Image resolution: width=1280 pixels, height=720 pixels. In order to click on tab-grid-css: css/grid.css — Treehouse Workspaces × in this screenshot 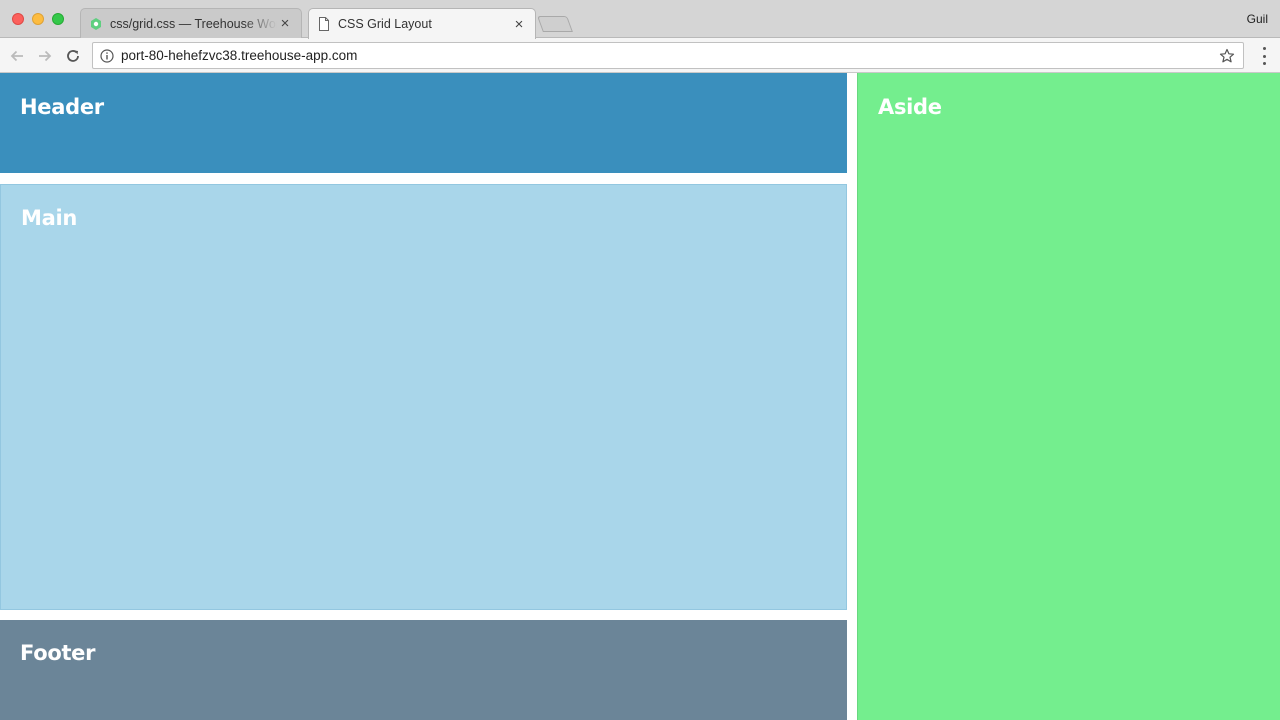, I will do `click(191, 23)`.